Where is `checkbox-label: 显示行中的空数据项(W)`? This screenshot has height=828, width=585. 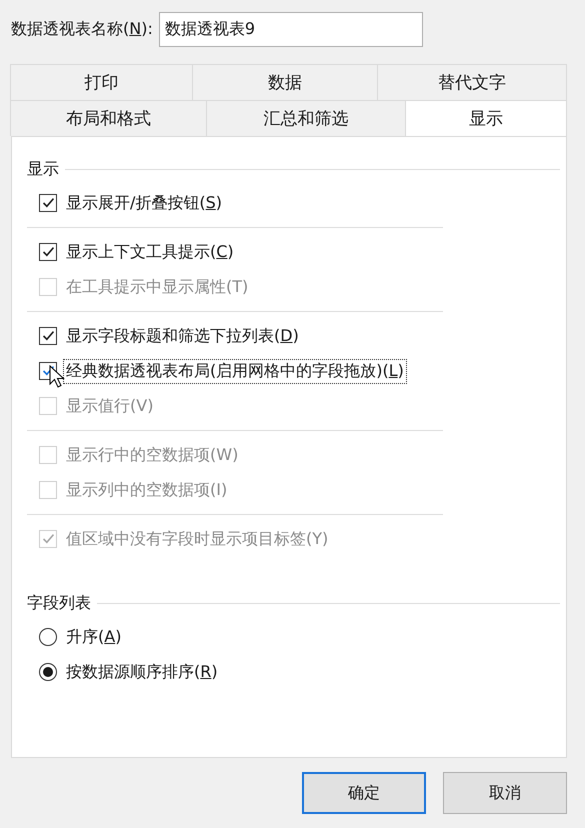
checkbox-label: 显示行中的空数据项(W) is located at coordinates (152, 455).